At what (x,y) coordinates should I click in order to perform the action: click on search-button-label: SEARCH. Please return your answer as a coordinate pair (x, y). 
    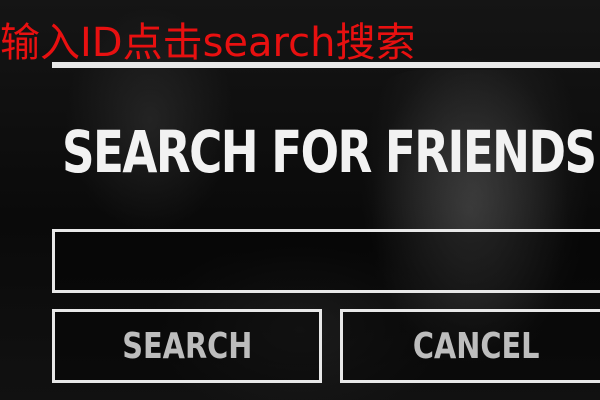
    Looking at the image, I should click on (187, 346).